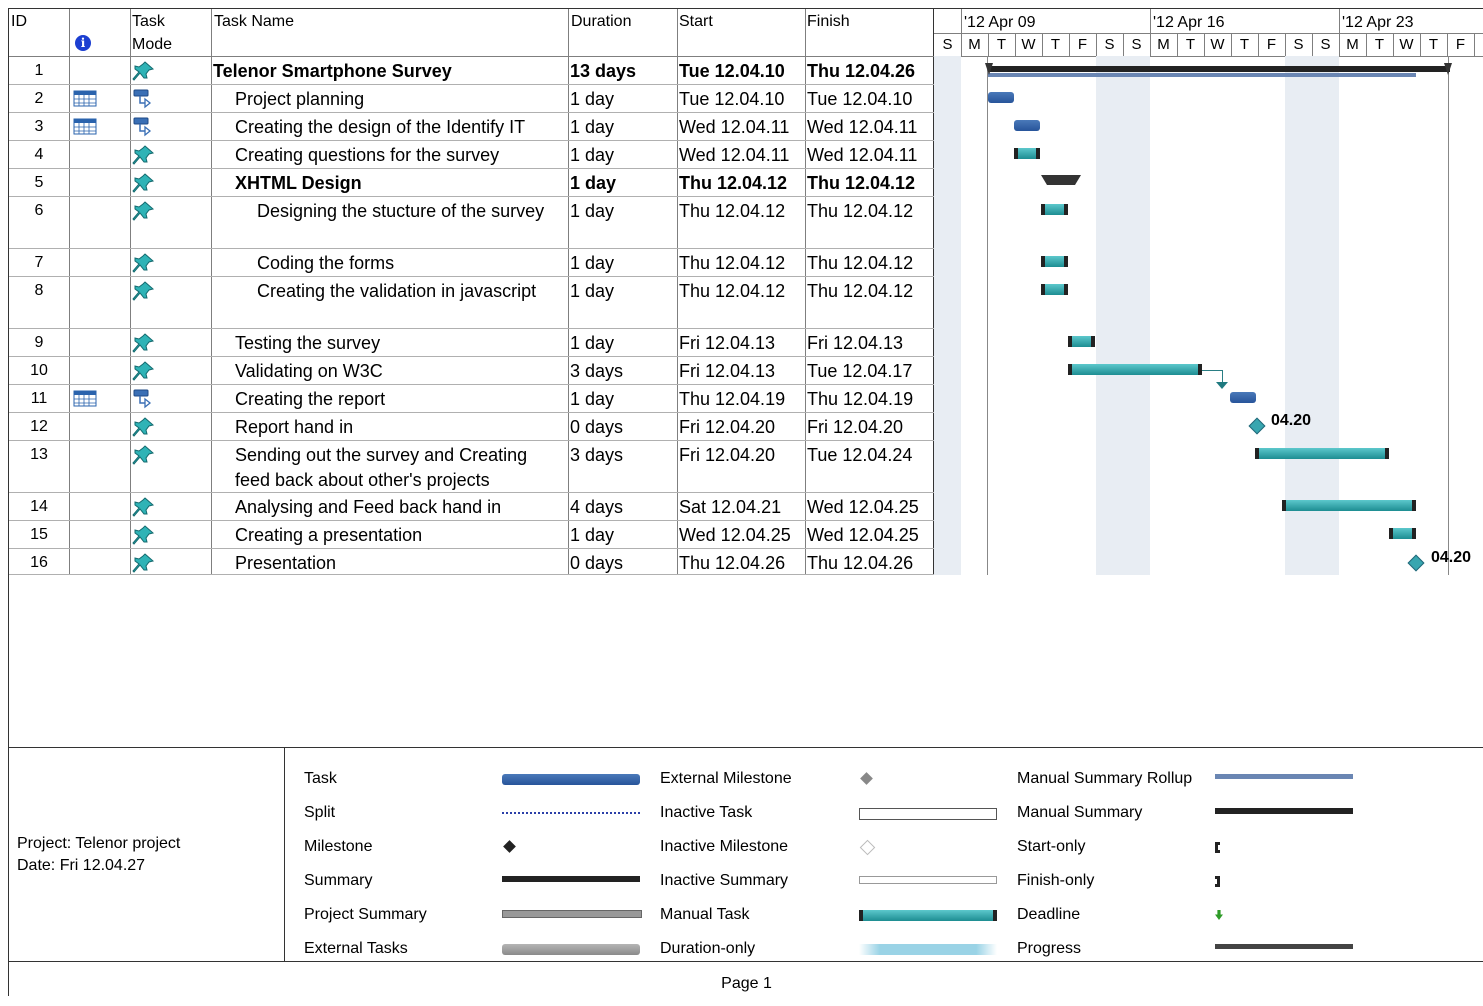  What do you see at coordinates (83, 43) in the screenshot?
I see `info-icon: i` at bounding box center [83, 43].